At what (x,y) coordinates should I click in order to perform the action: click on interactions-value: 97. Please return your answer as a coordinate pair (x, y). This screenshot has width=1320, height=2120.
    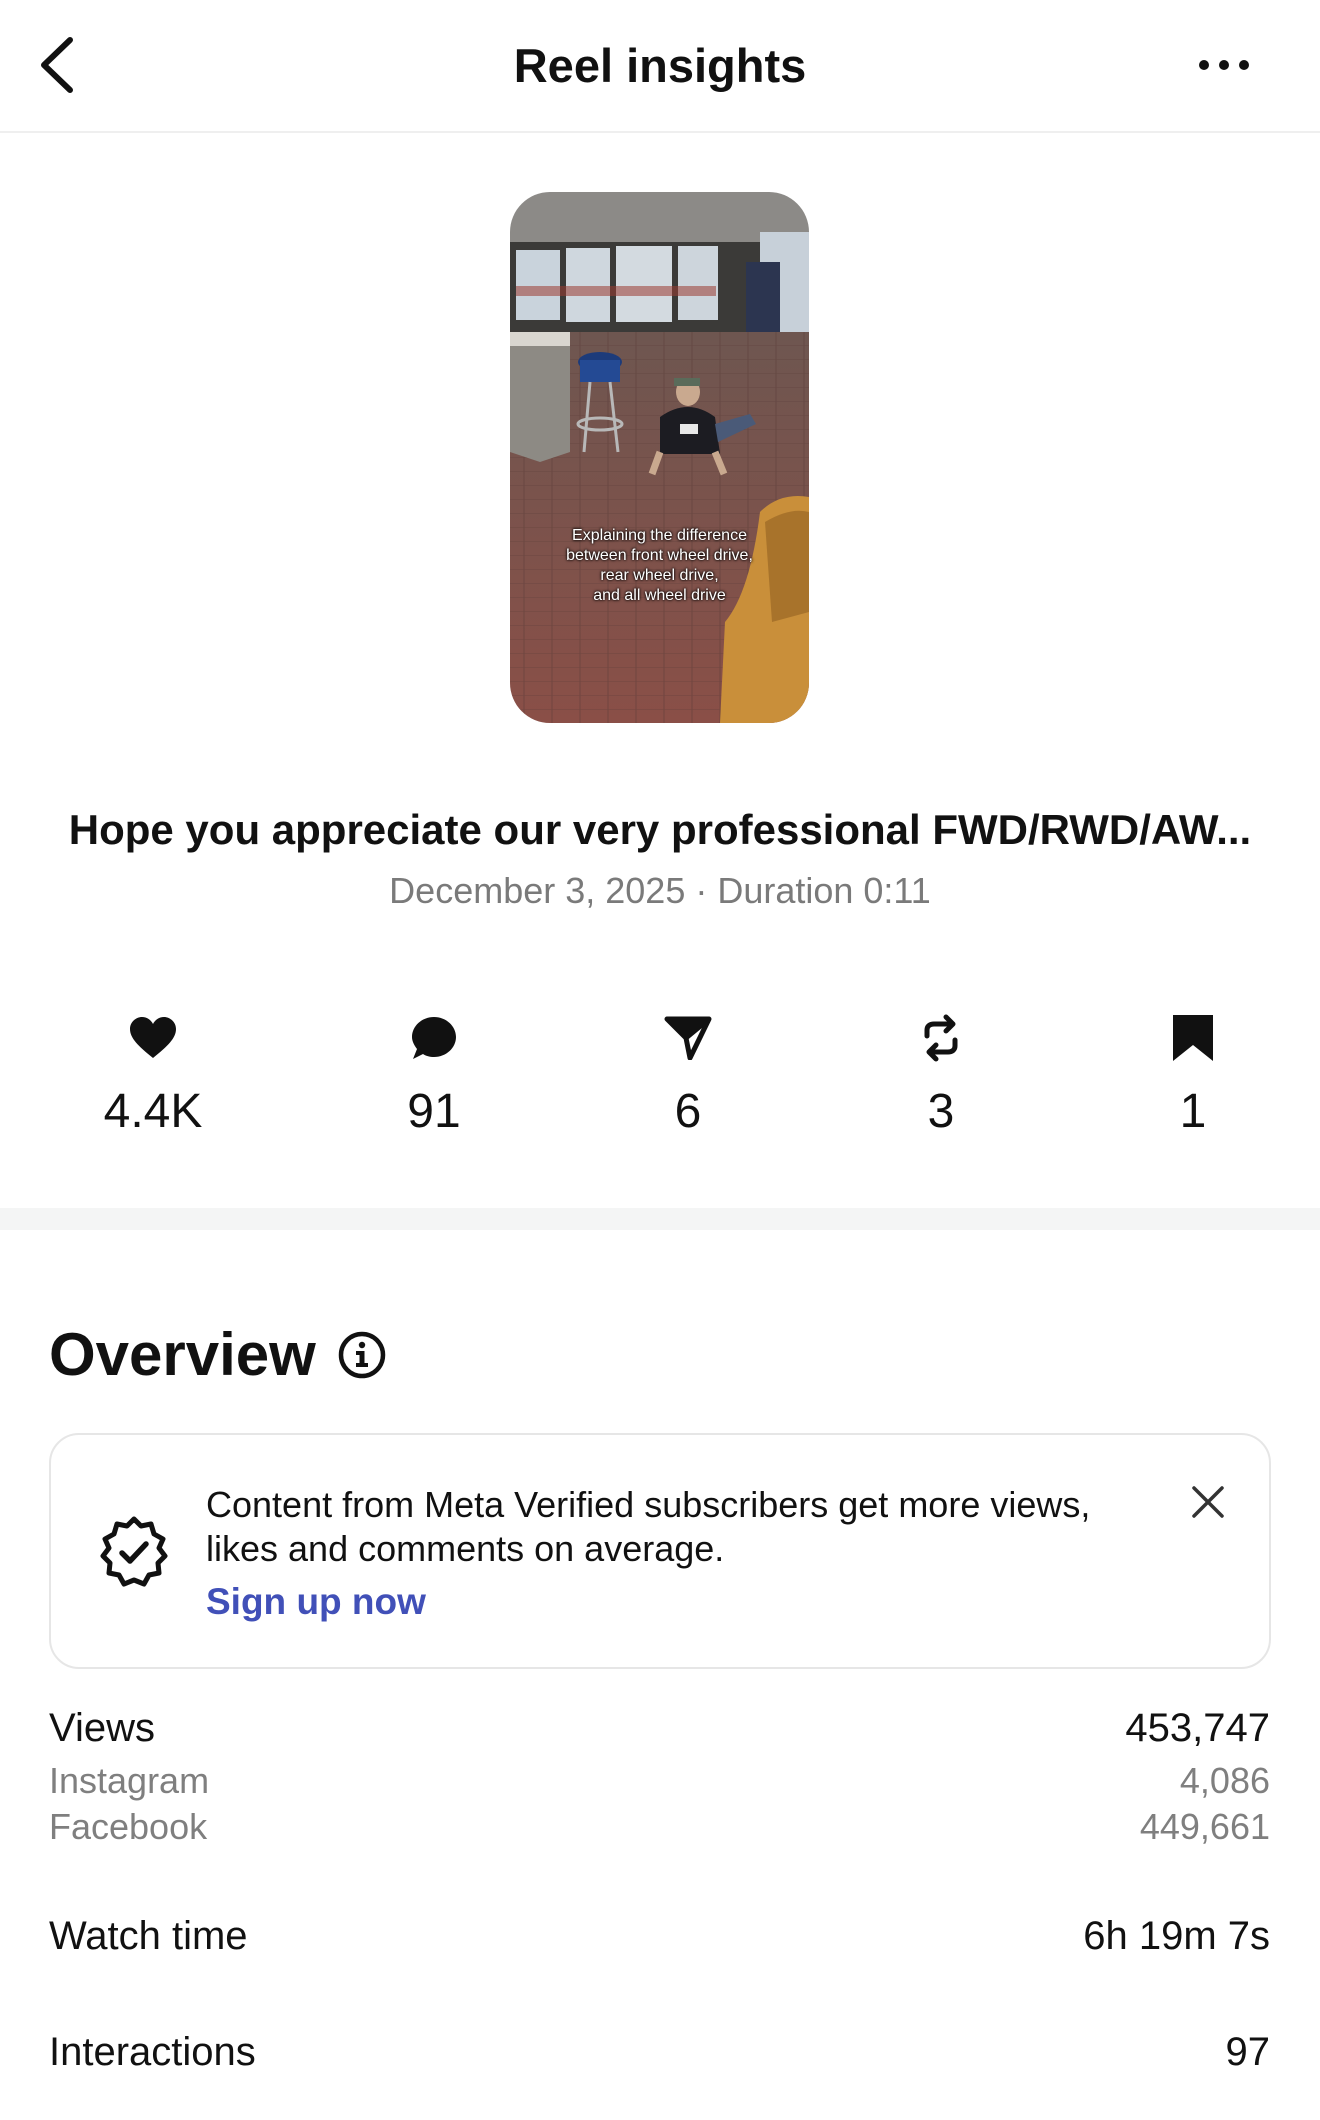
    Looking at the image, I should click on (1248, 2052).